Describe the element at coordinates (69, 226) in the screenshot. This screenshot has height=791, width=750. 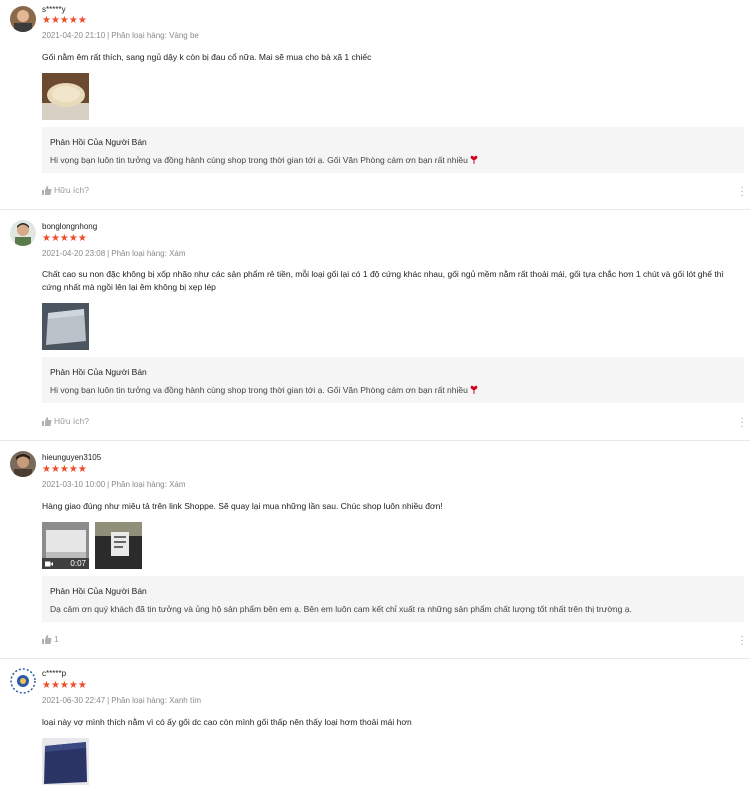
I see `reviewer-username: bonglongnhong` at that location.